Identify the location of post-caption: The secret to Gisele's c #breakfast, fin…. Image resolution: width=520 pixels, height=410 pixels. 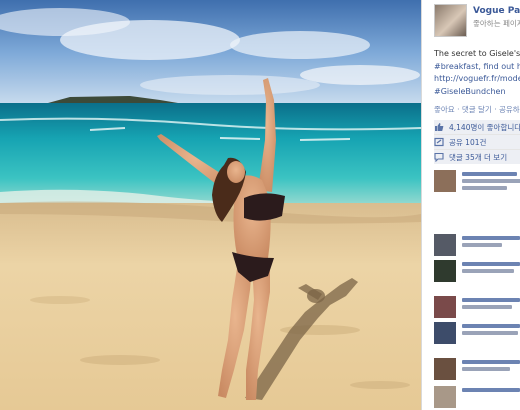
(477, 73).